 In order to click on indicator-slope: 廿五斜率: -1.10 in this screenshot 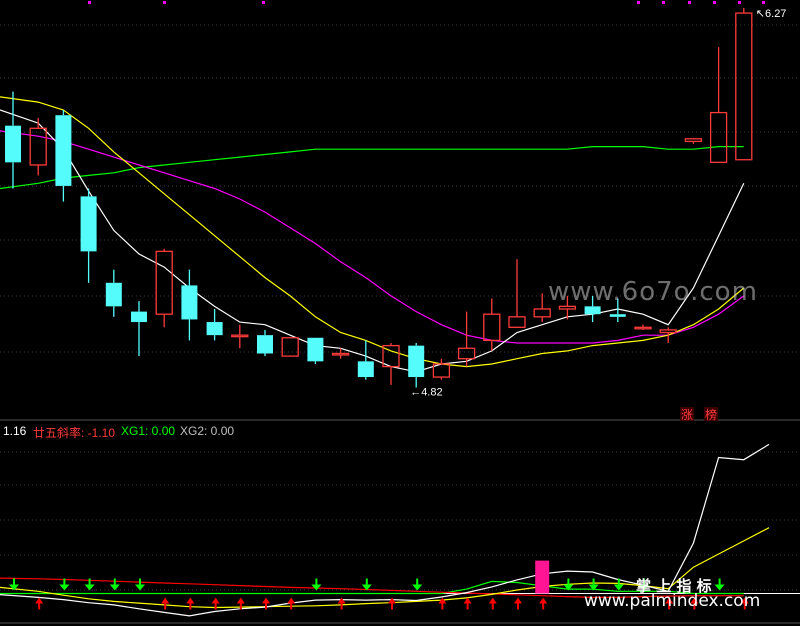, I will do `click(74, 433)`.